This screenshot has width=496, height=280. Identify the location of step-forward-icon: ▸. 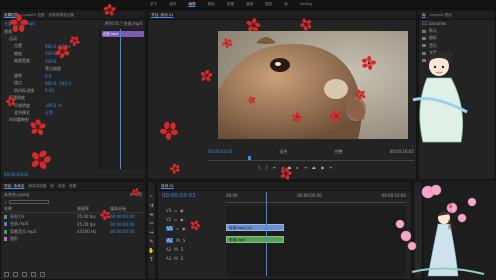
(298, 167).